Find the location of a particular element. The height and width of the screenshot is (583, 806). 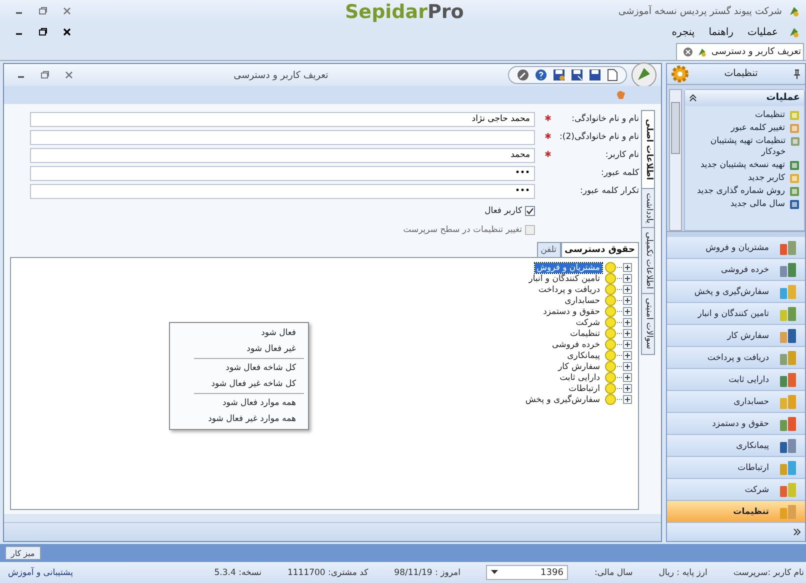

gear-icon is located at coordinates (680, 73).